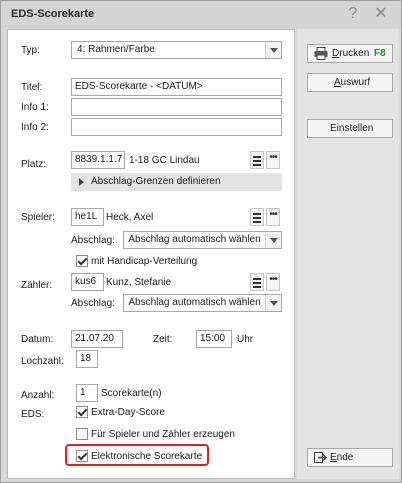 This screenshot has width=402, height=483. Describe the element at coordinates (164, 160) in the screenshot. I see `platz-name: 1-18 GC Lindau` at that location.